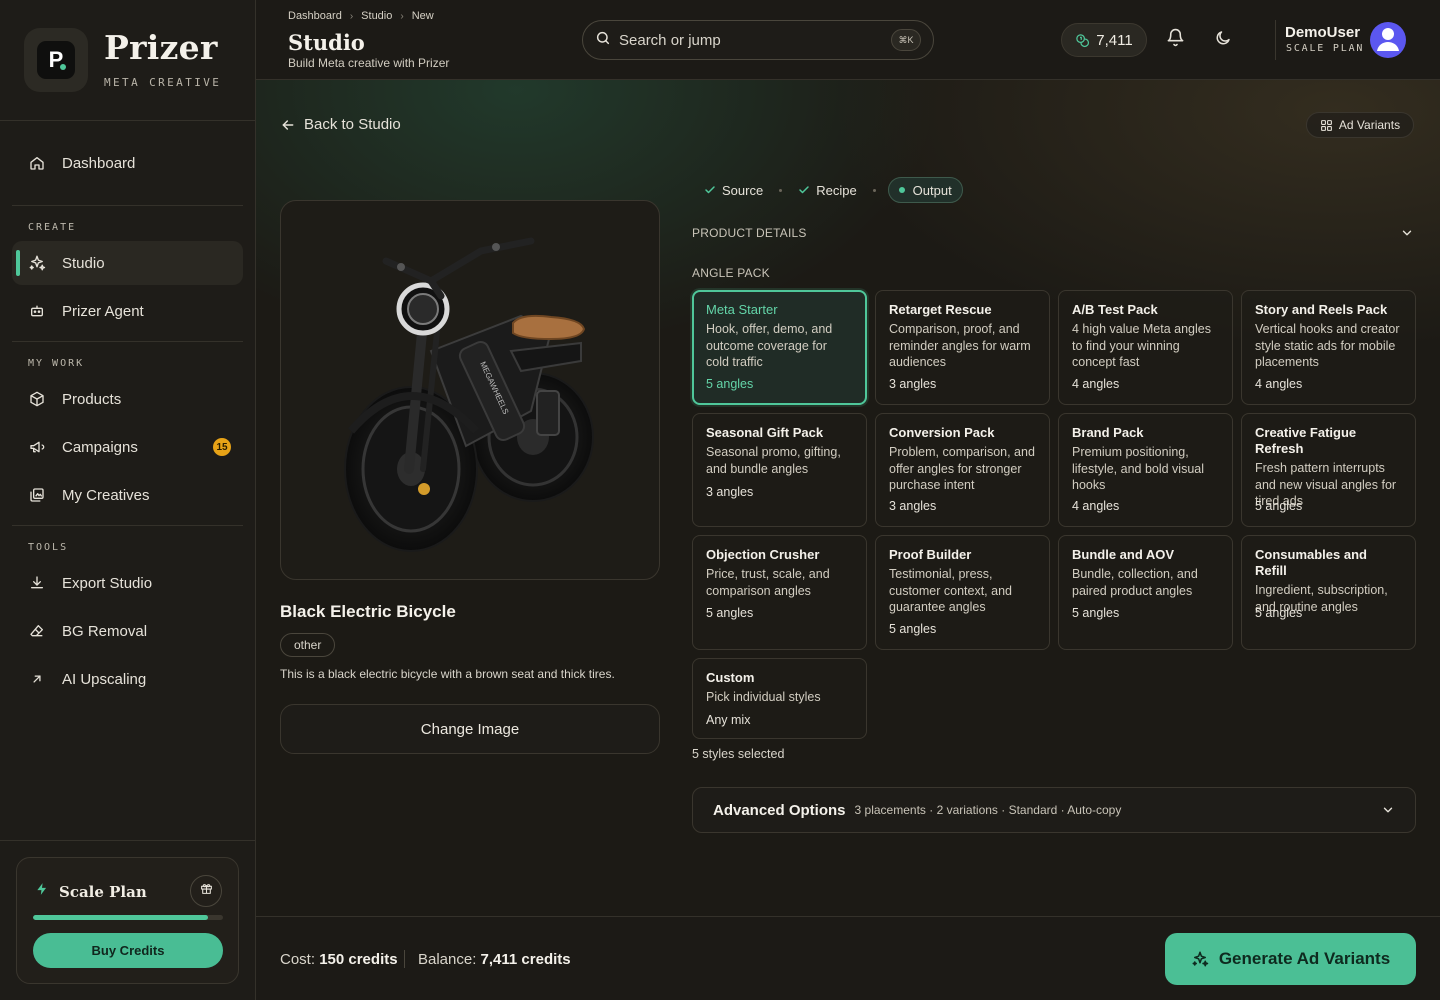 The height and width of the screenshot is (1000, 1440). I want to click on balance-value: 7,411 credits, so click(525, 959).